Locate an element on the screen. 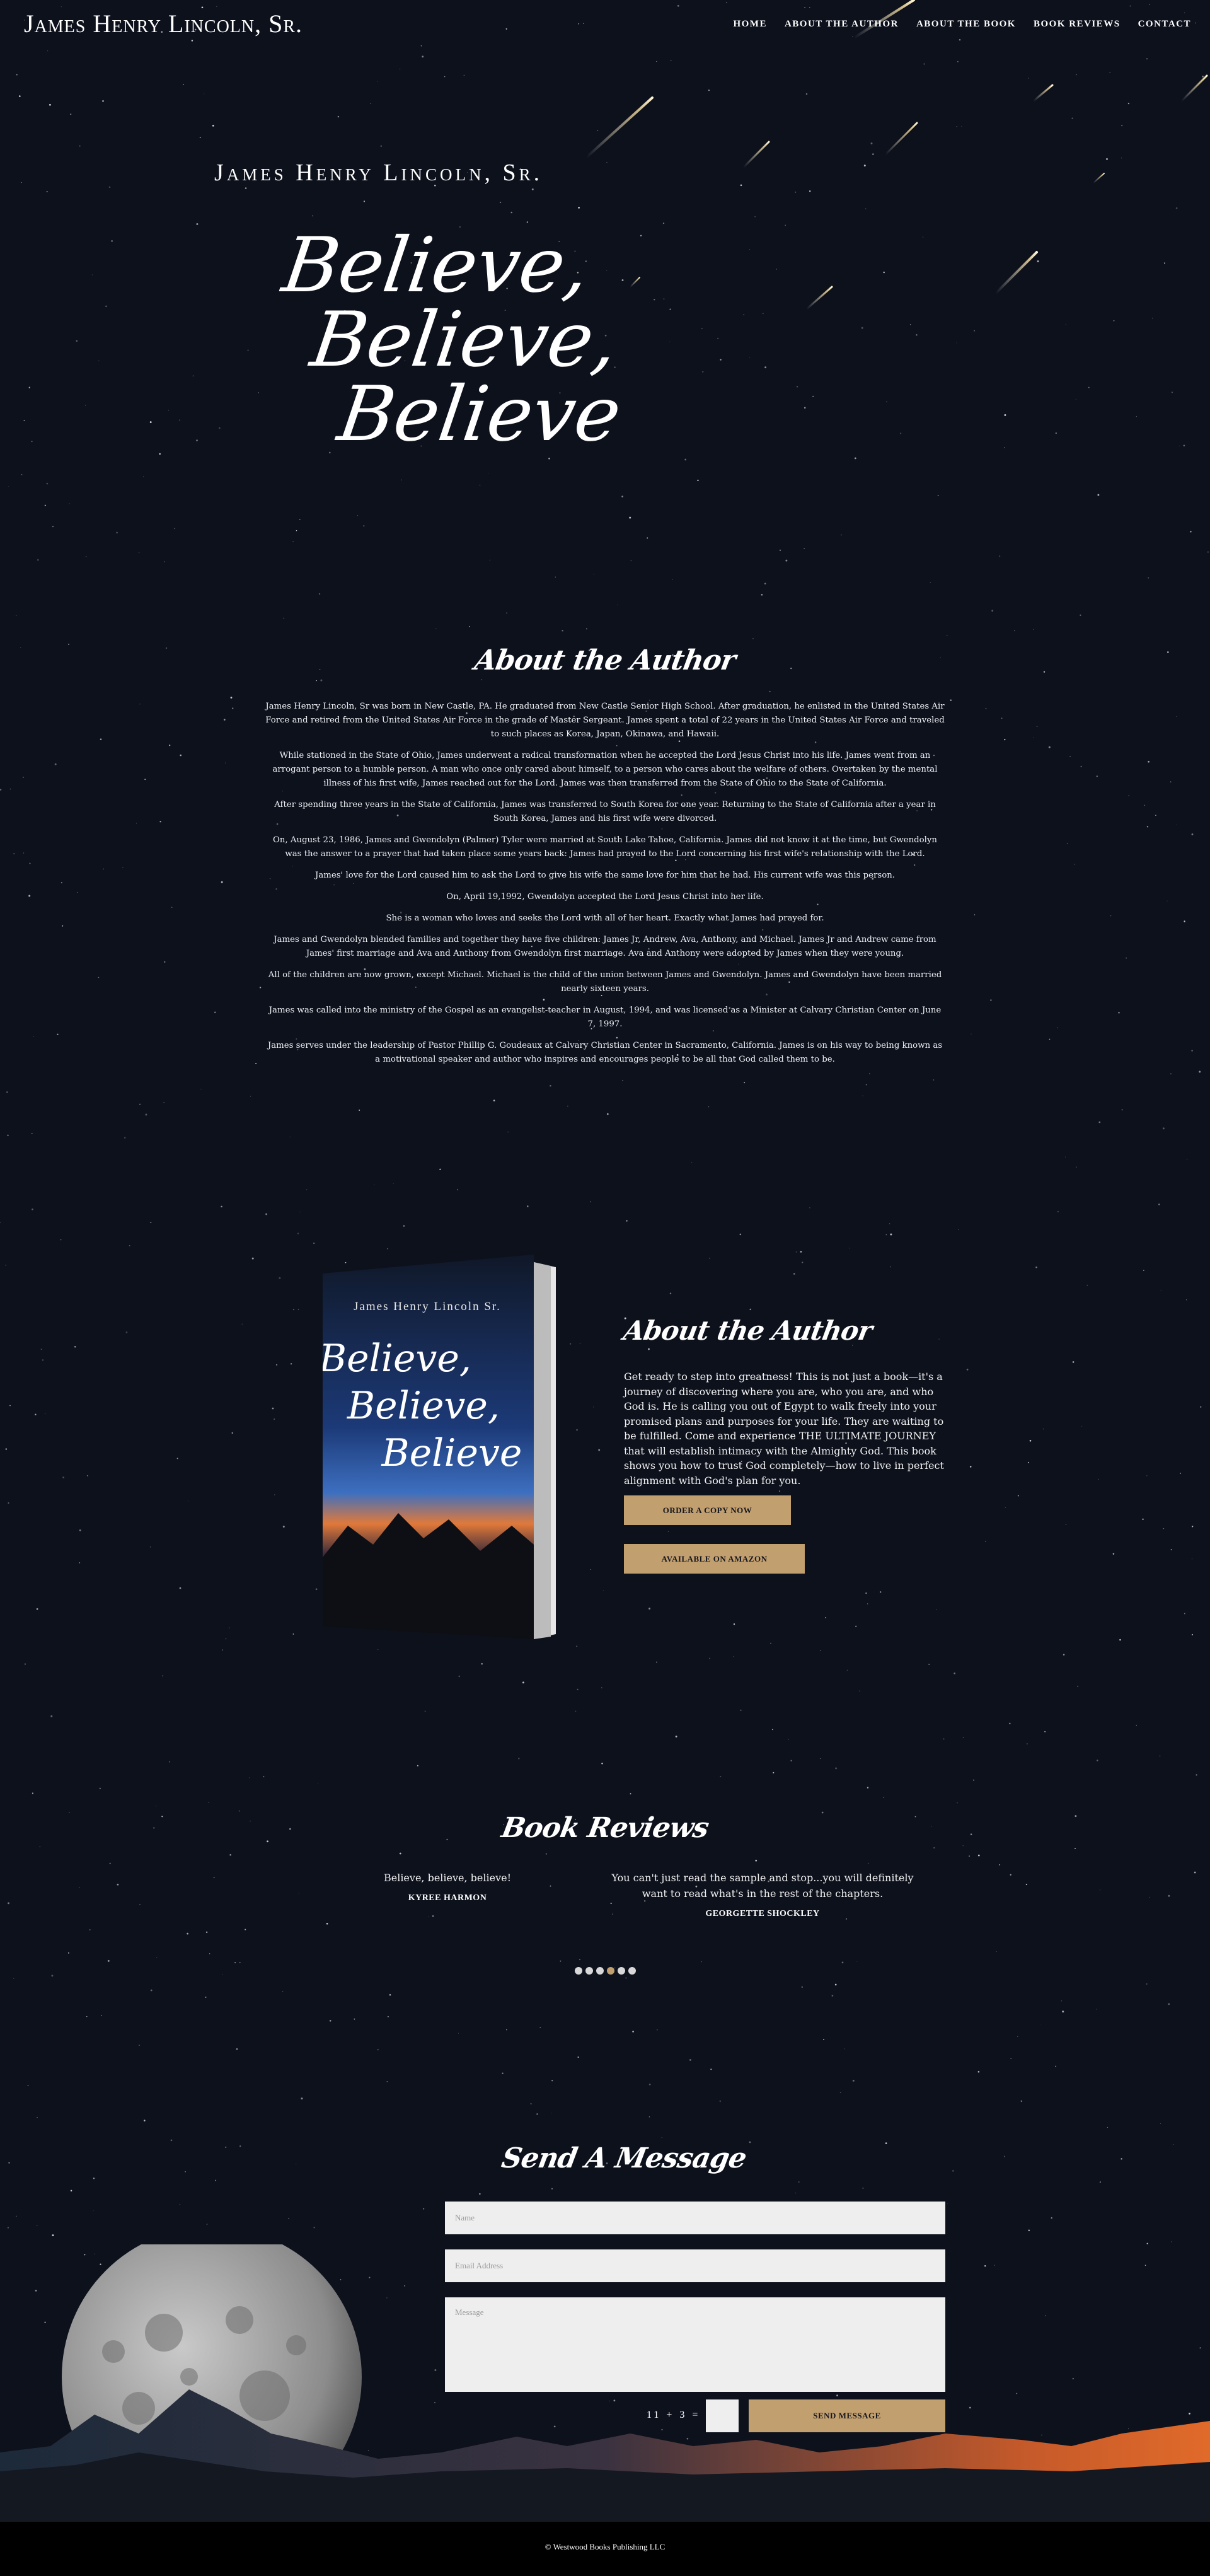 This screenshot has width=1210, height=2576. nav-book-reviews: BOOK REVIEWS is located at coordinates (1077, 24).